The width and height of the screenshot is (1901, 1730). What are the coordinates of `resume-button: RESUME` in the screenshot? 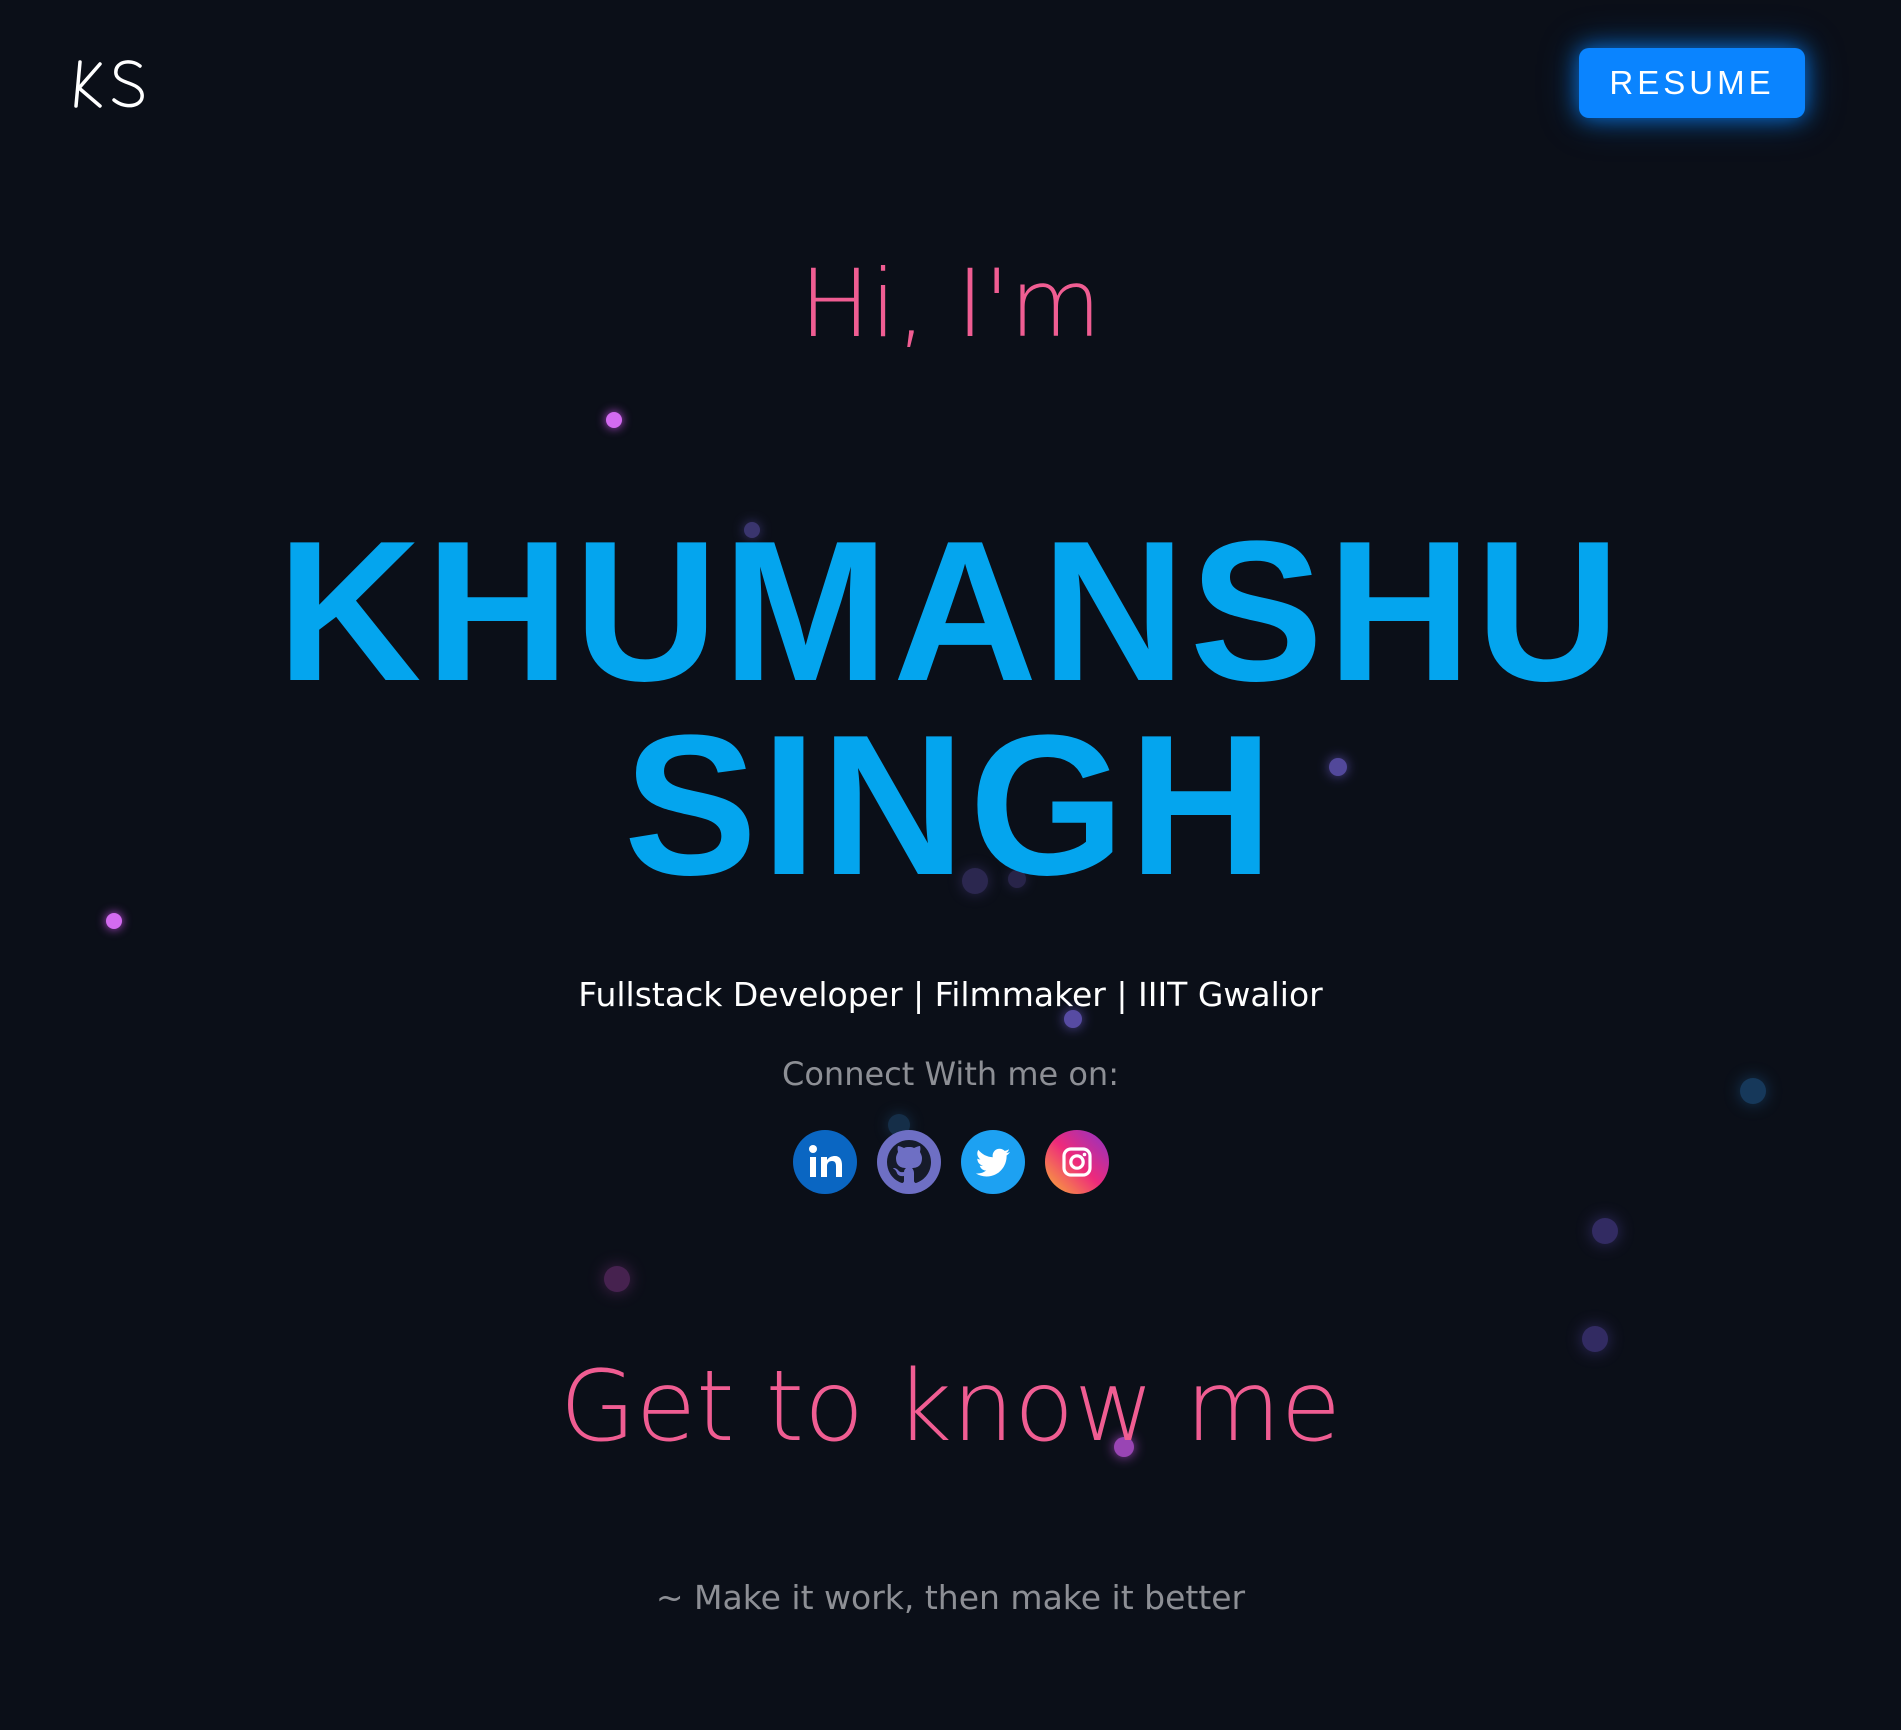 It's located at (1692, 83).